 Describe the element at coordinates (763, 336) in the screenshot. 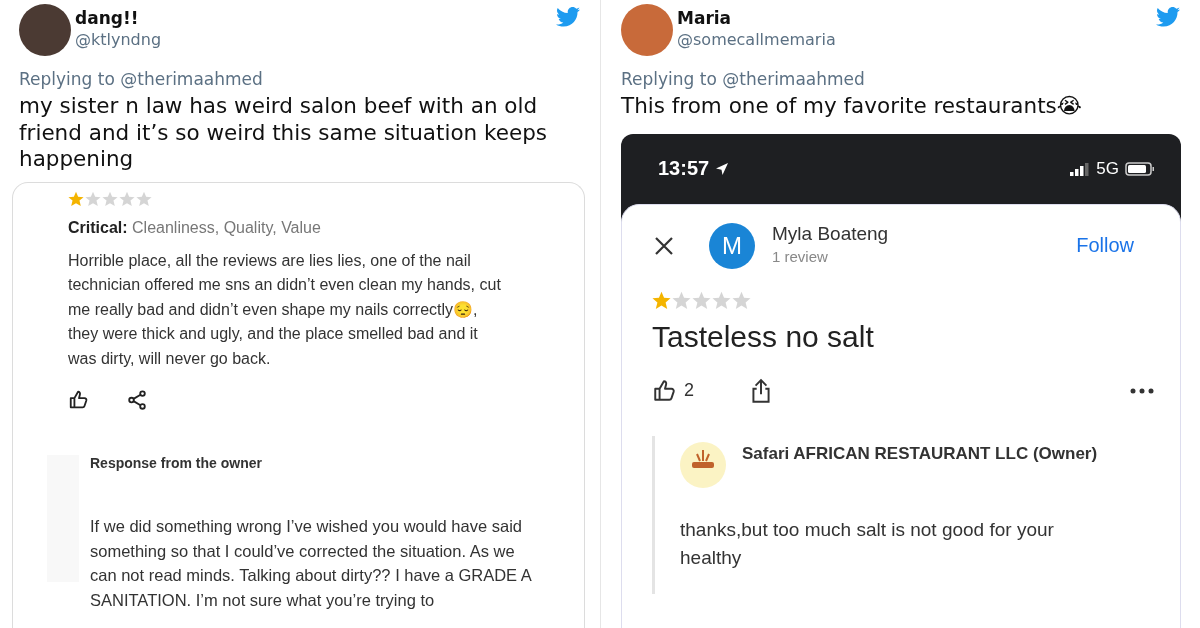

I see `review-text: Tasteless no salt` at that location.